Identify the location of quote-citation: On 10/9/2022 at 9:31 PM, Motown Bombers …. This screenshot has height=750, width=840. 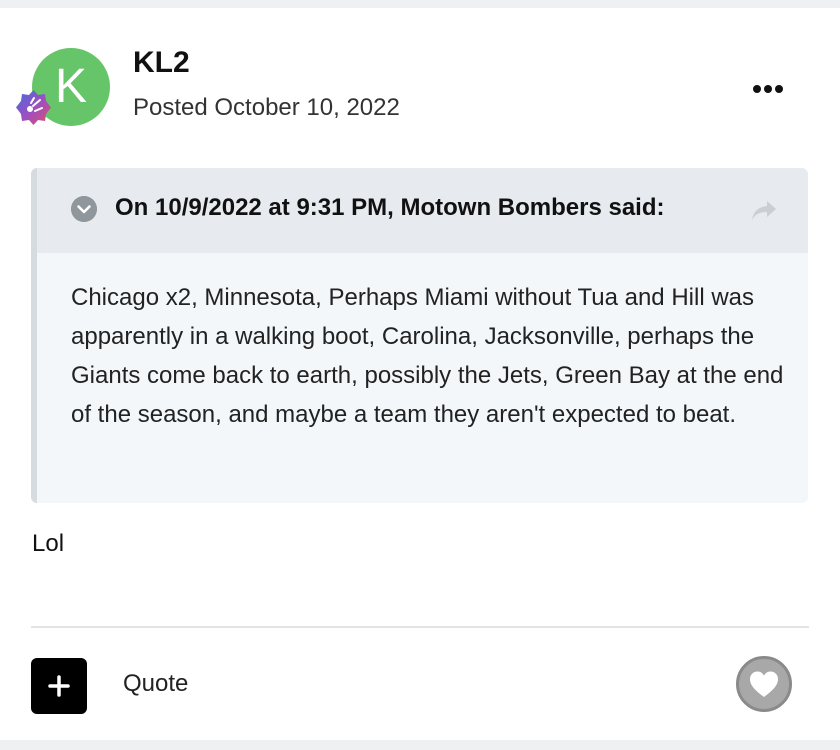
(390, 207).